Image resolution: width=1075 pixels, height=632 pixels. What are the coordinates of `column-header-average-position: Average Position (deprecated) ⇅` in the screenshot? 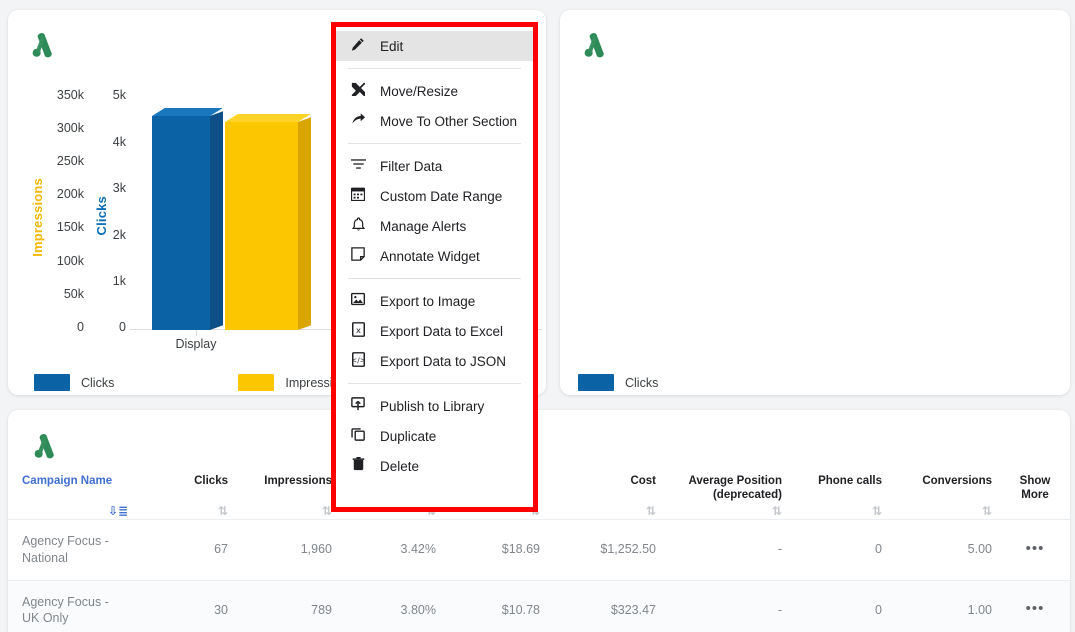 It's located at (727, 493).